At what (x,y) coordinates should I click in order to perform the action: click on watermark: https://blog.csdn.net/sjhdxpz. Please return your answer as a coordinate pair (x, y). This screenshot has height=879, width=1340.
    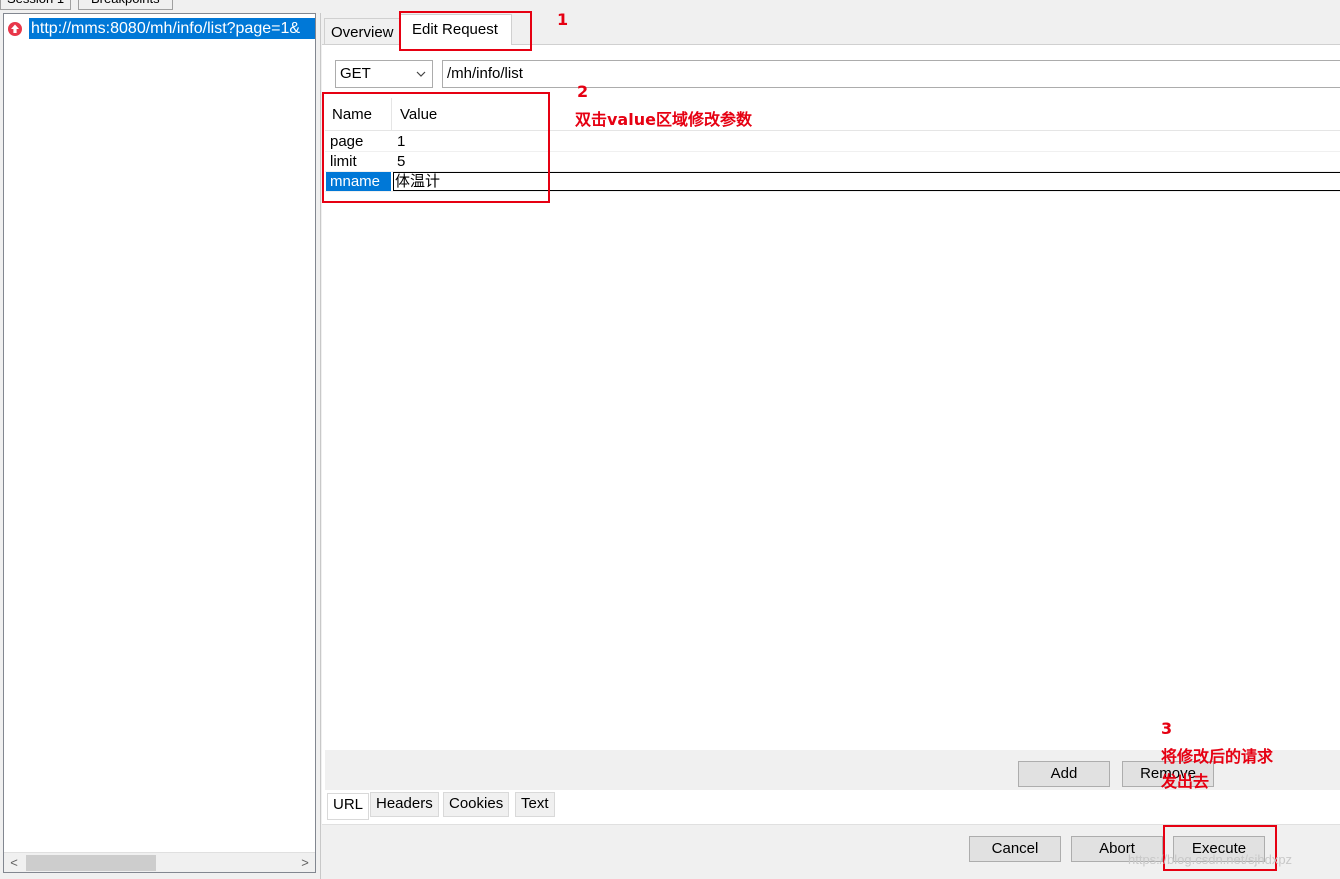
    Looking at the image, I should click on (1210, 859).